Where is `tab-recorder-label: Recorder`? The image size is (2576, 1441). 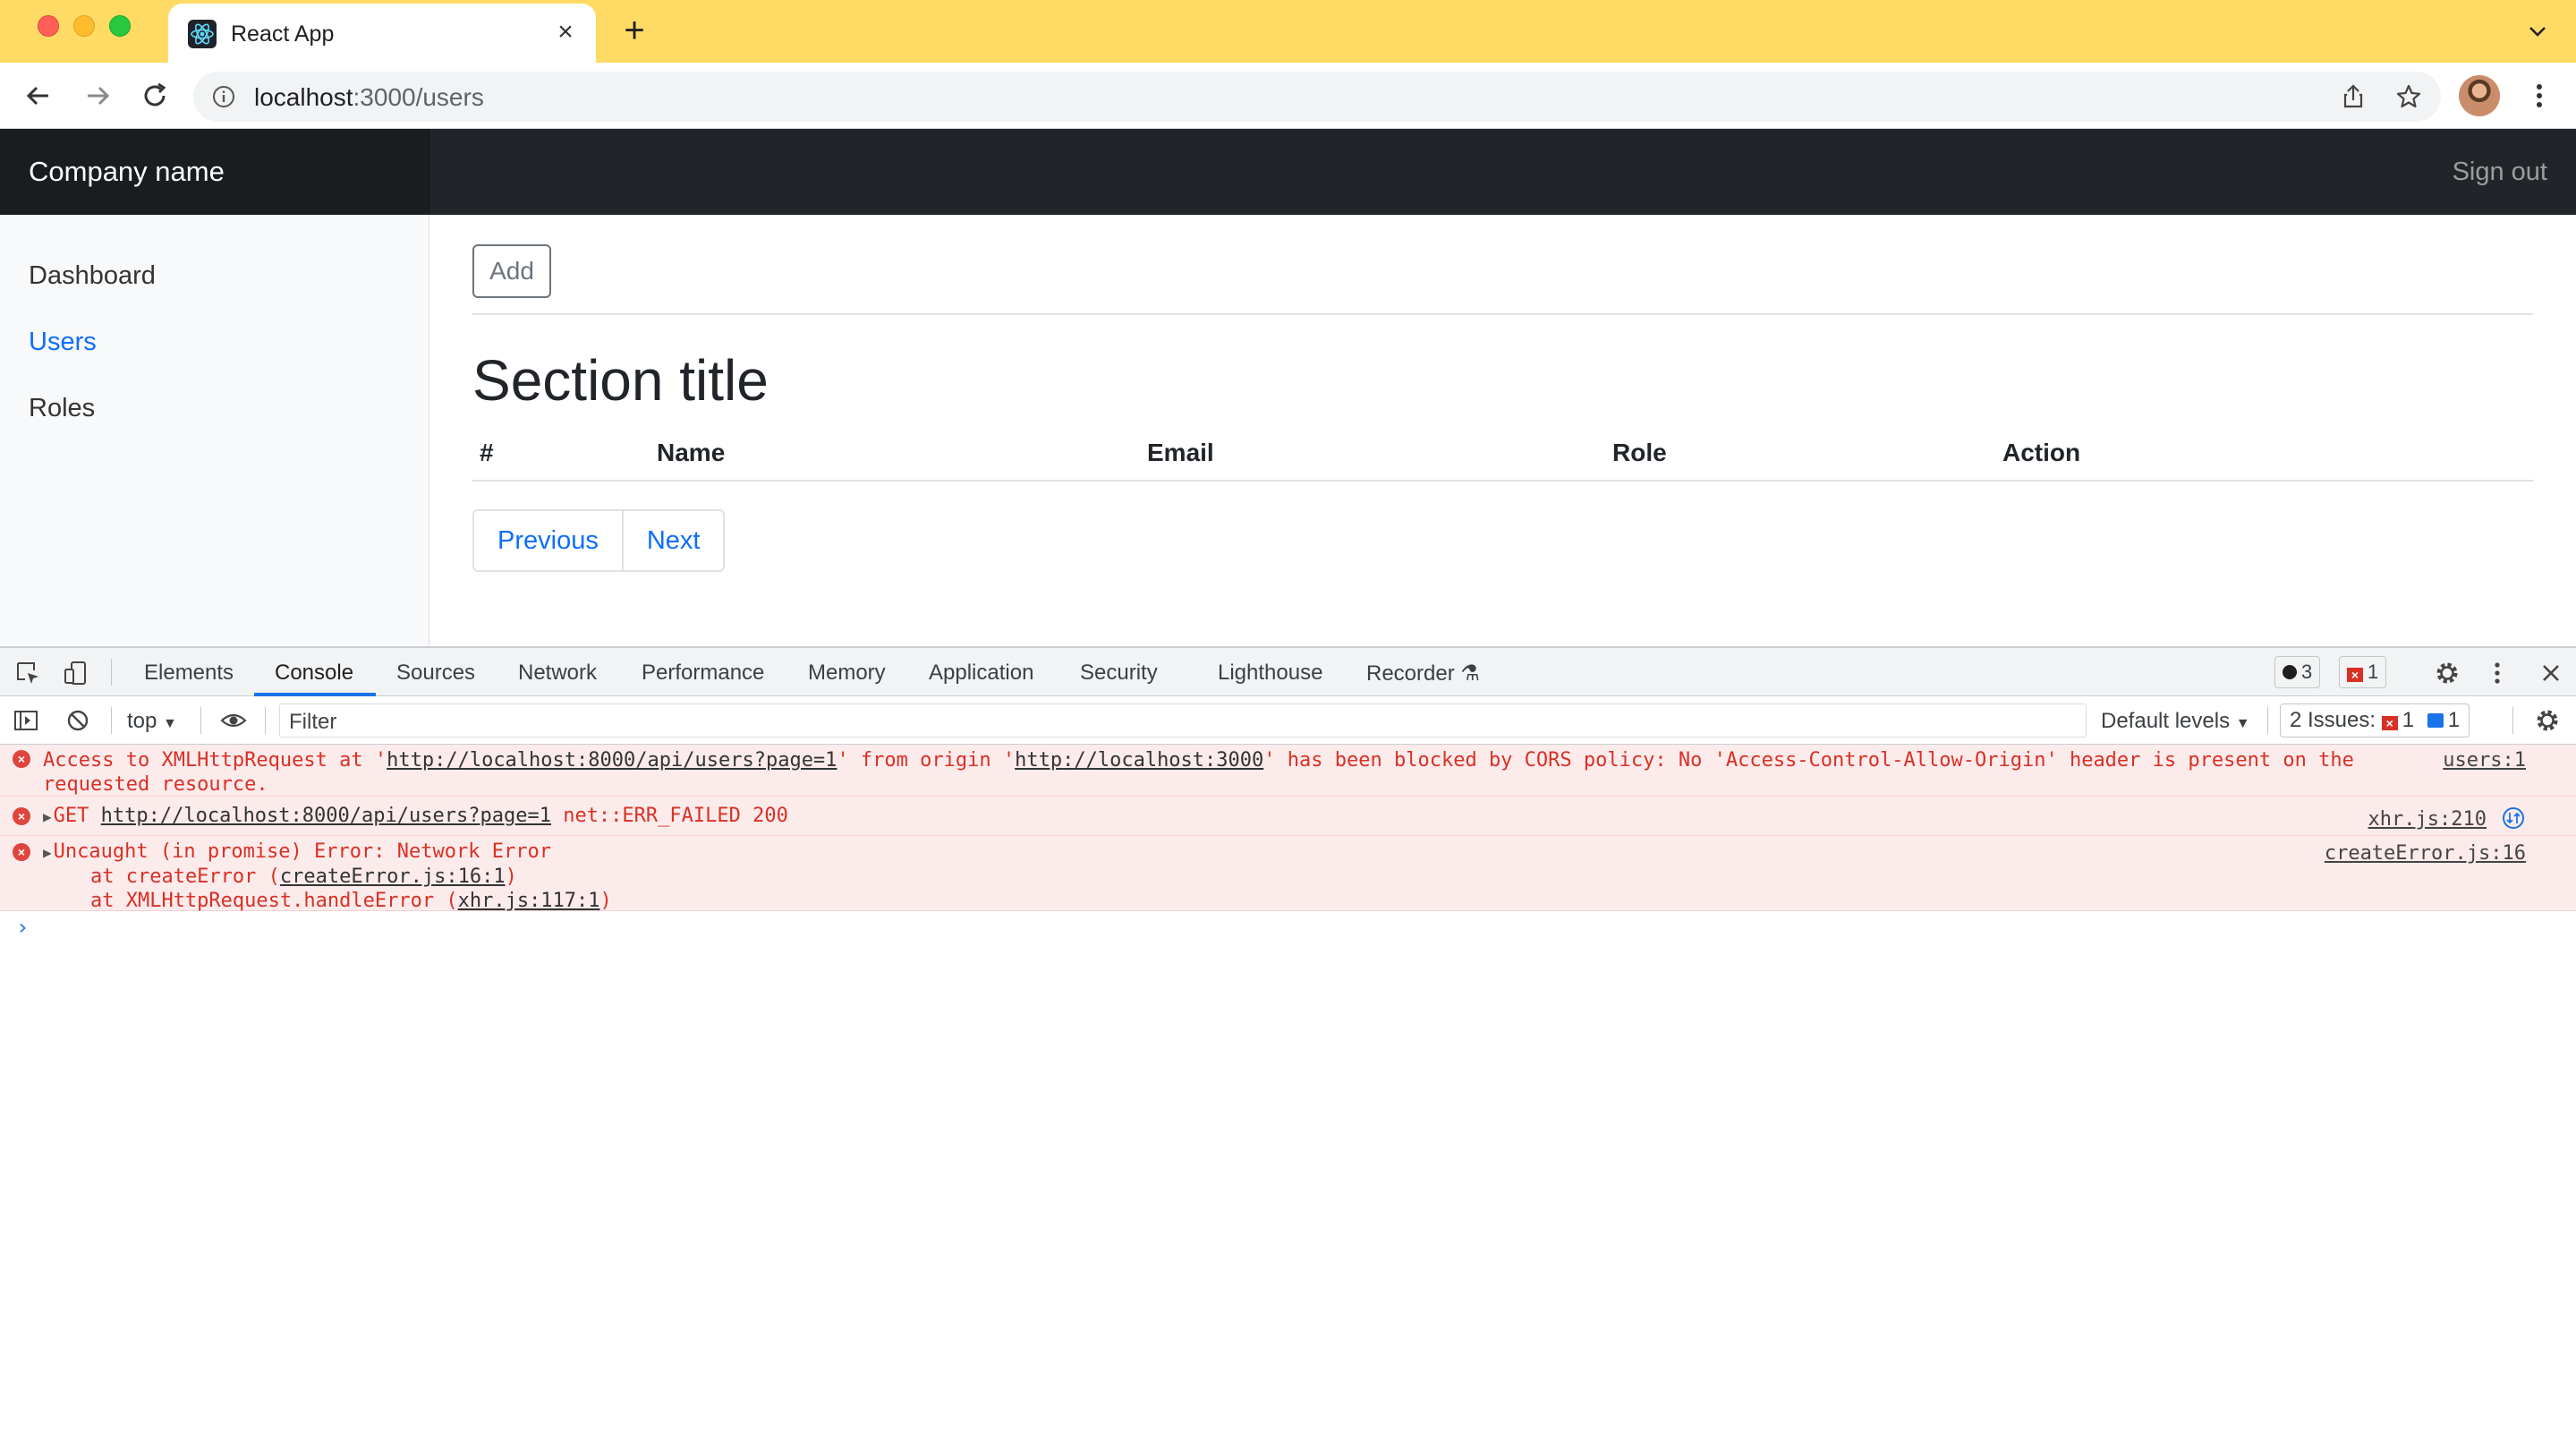
tab-recorder-label: Recorder is located at coordinates (1410, 673).